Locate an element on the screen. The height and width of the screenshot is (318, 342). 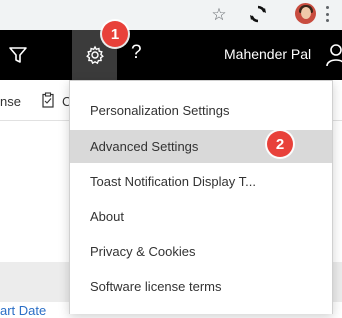
start-date-column-header: art Date is located at coordinates (23, 310).